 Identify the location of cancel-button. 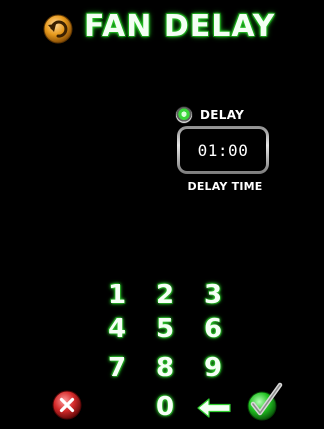
(67, 405).